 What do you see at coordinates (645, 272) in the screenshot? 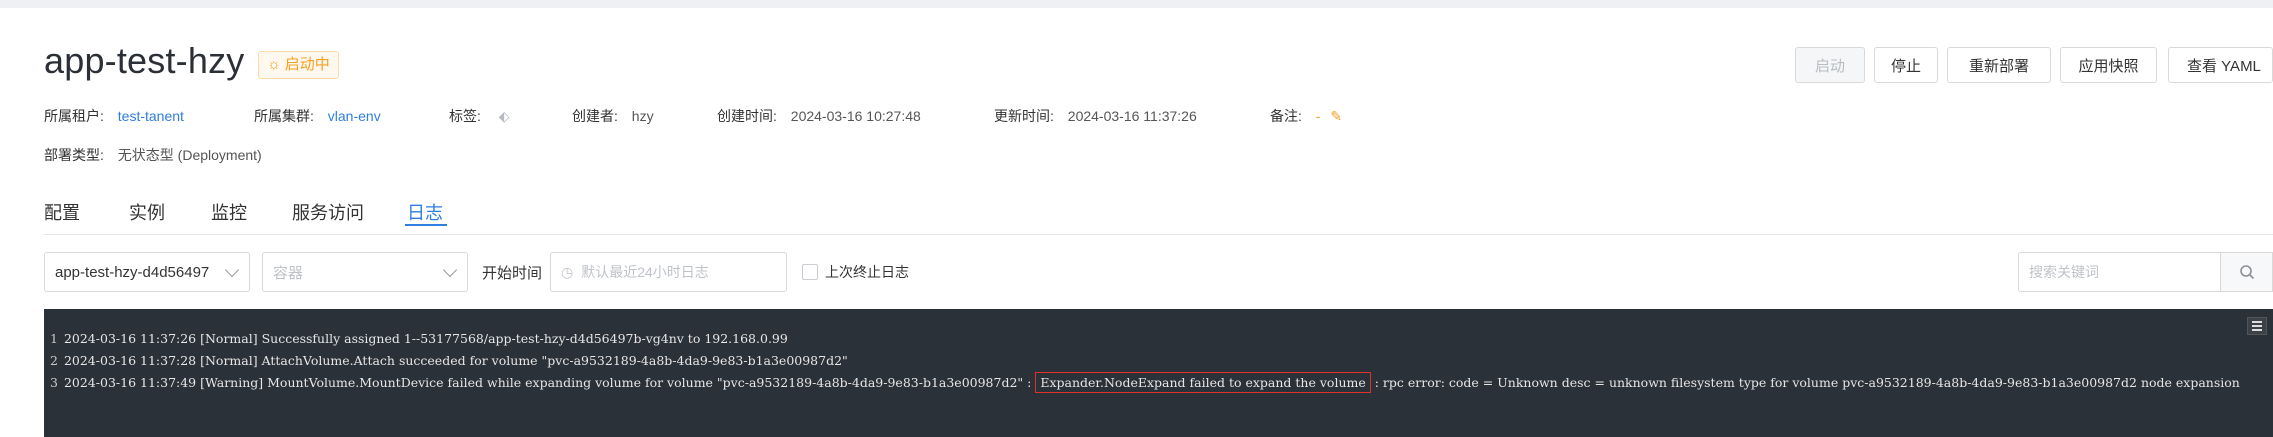
I see `time-range-placeholder: 默认最近24小时日志` at bounding box center [645, 272].